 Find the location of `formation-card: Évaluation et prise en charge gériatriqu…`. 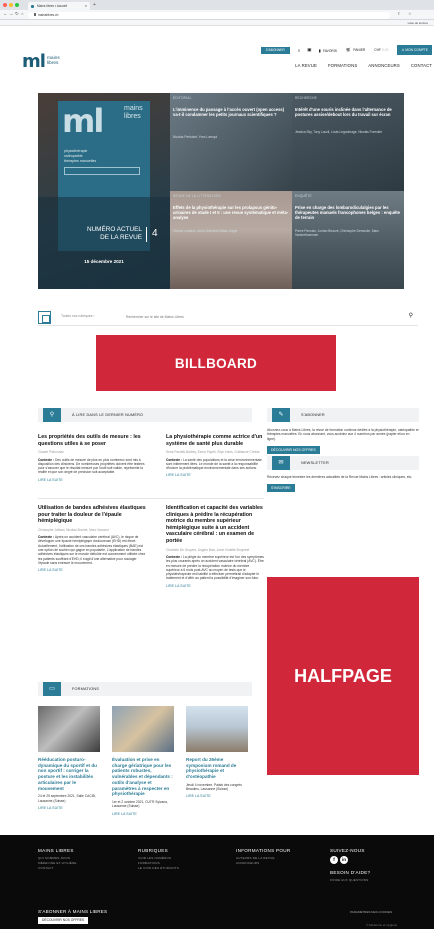

formation-card: Évaluation et prise en charge gériatriqu… is located at coordinates (143, 761).